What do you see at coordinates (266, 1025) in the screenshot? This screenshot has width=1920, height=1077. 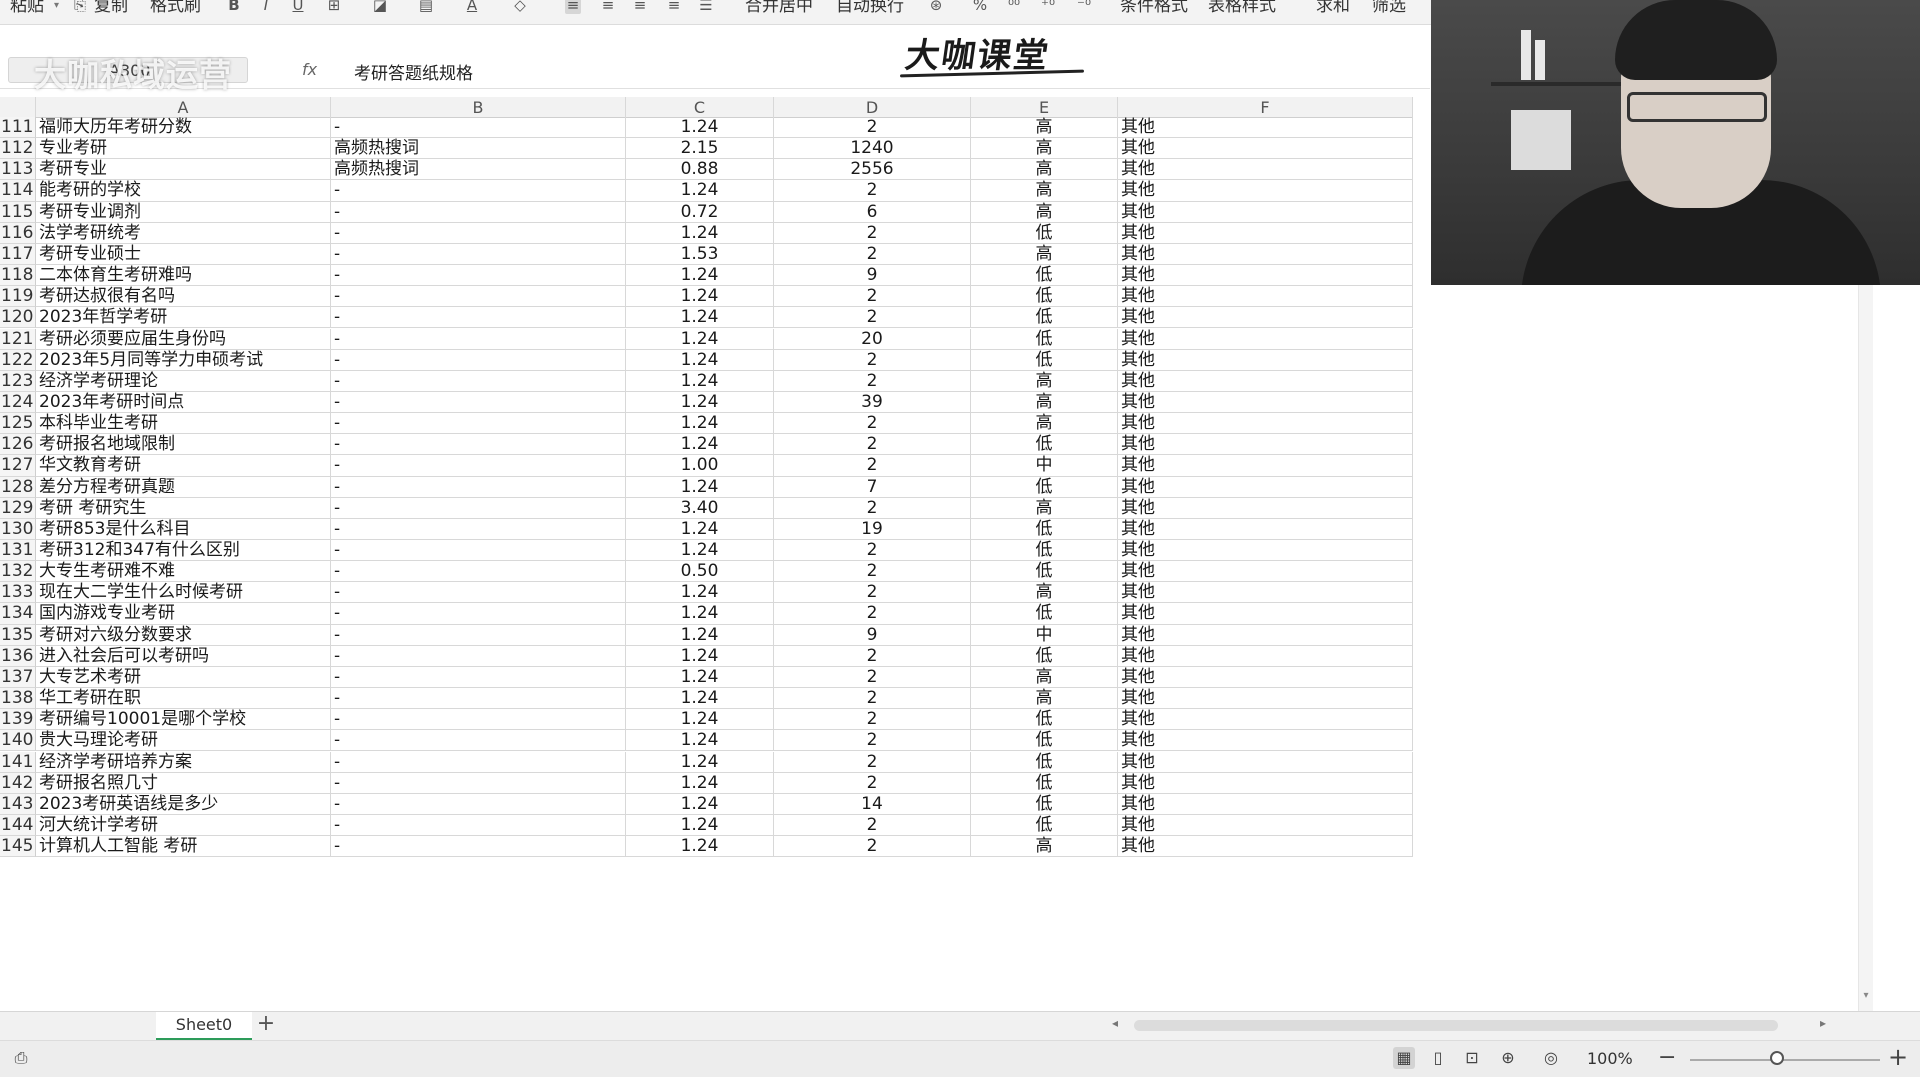 I see `add-sheet-button: +` at bounding box center [266, 1025].